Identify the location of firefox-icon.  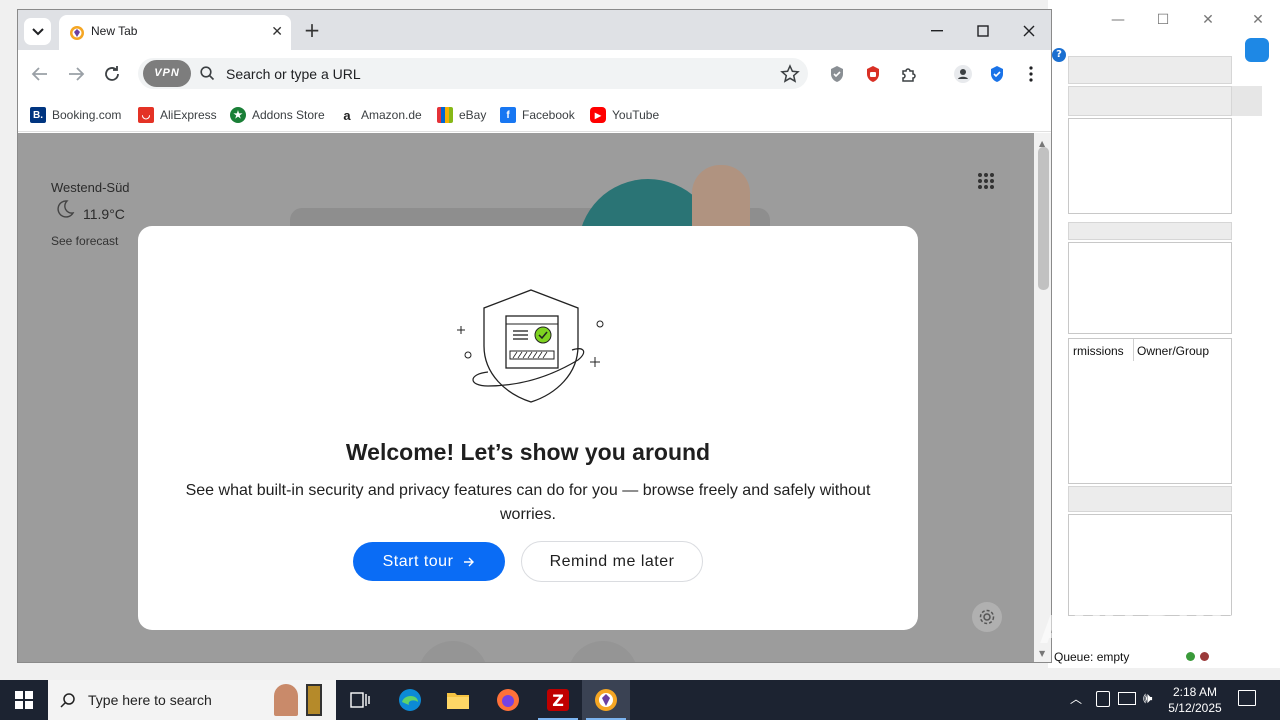
(508, 700).